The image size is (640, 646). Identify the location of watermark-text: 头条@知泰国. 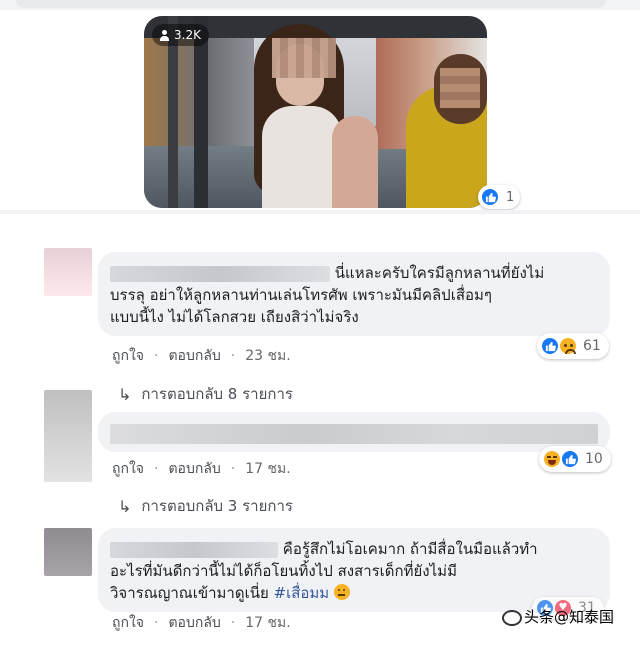
(569, 617).